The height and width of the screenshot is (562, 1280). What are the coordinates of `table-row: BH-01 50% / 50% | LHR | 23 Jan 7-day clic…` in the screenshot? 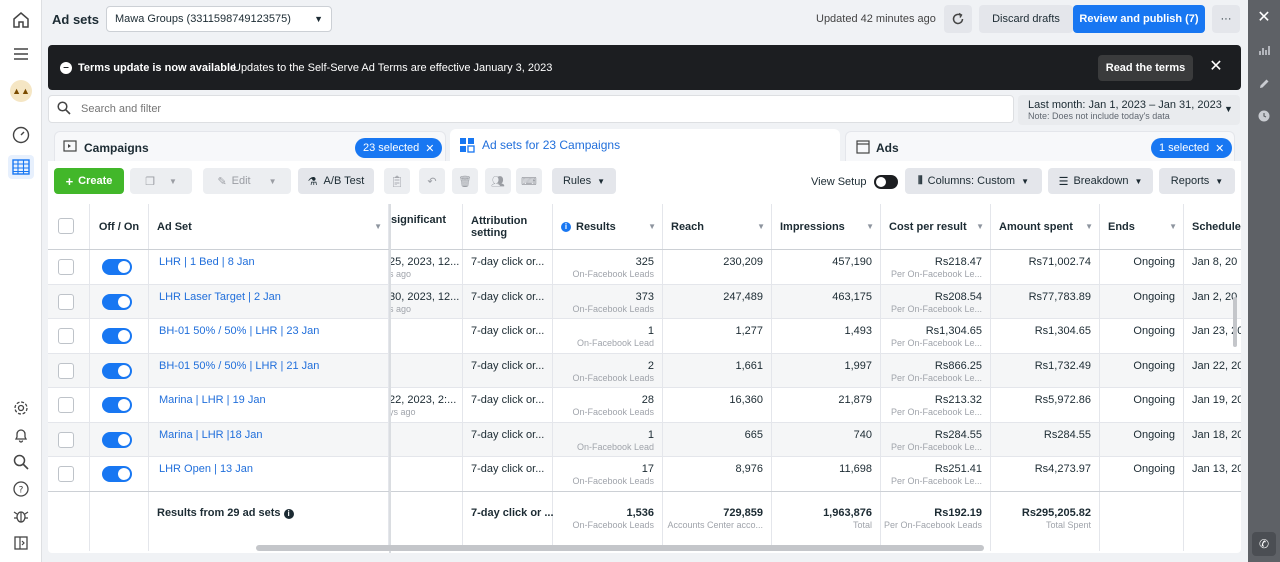 It's located at (644, 336).